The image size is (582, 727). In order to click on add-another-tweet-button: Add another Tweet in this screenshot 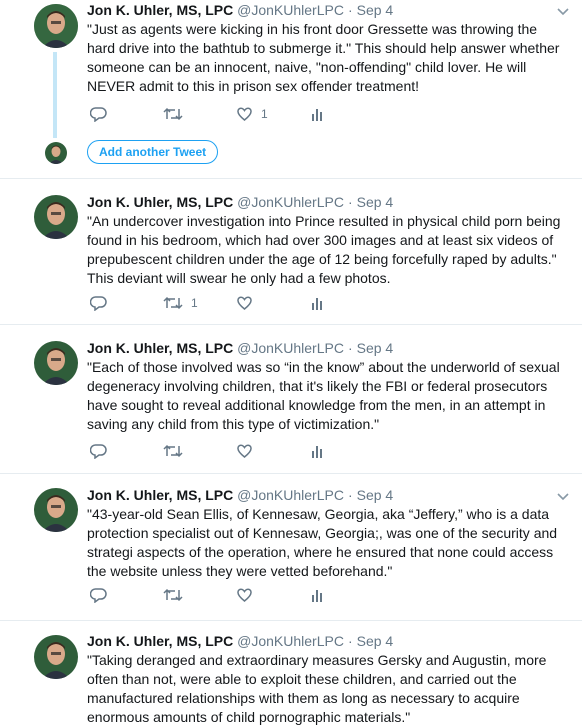, I will do `click(153, 152)`.